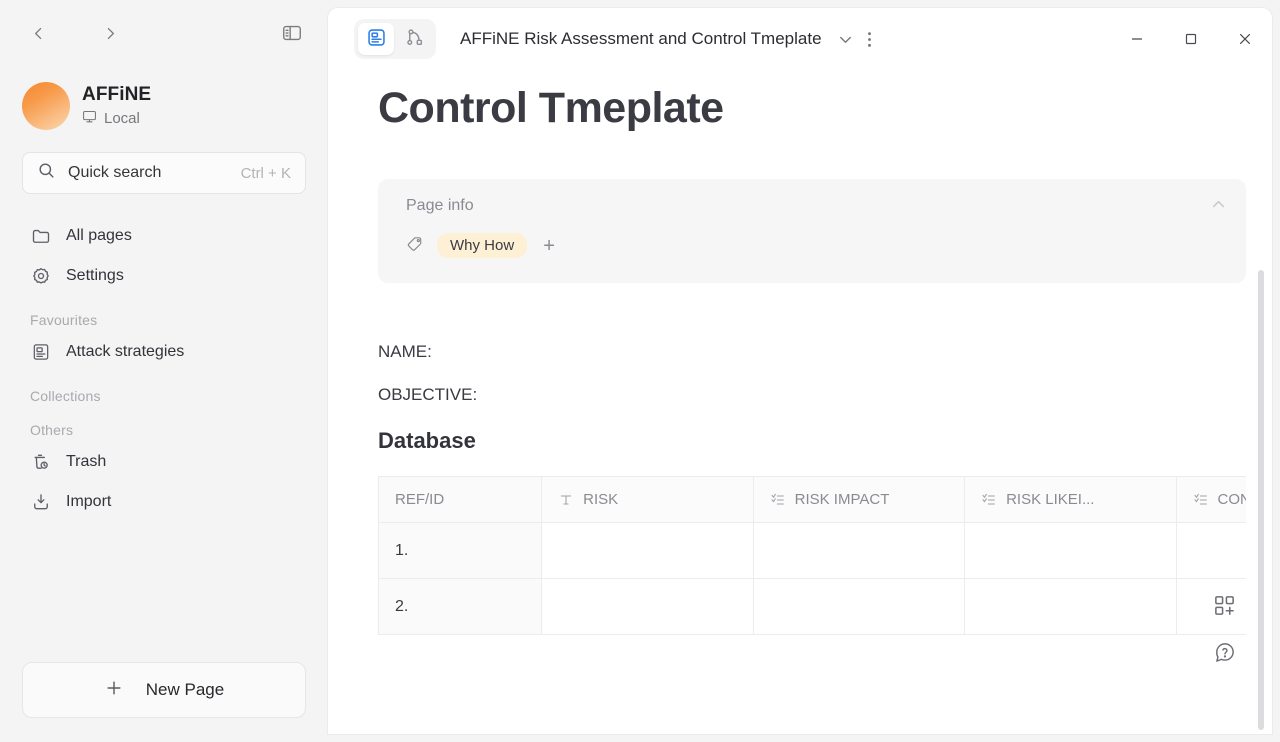 This screenshot has width=1280, height=742. Describe the element at coordinates (869, 39) in the screenshot. I see `more-options-icon` at that location.